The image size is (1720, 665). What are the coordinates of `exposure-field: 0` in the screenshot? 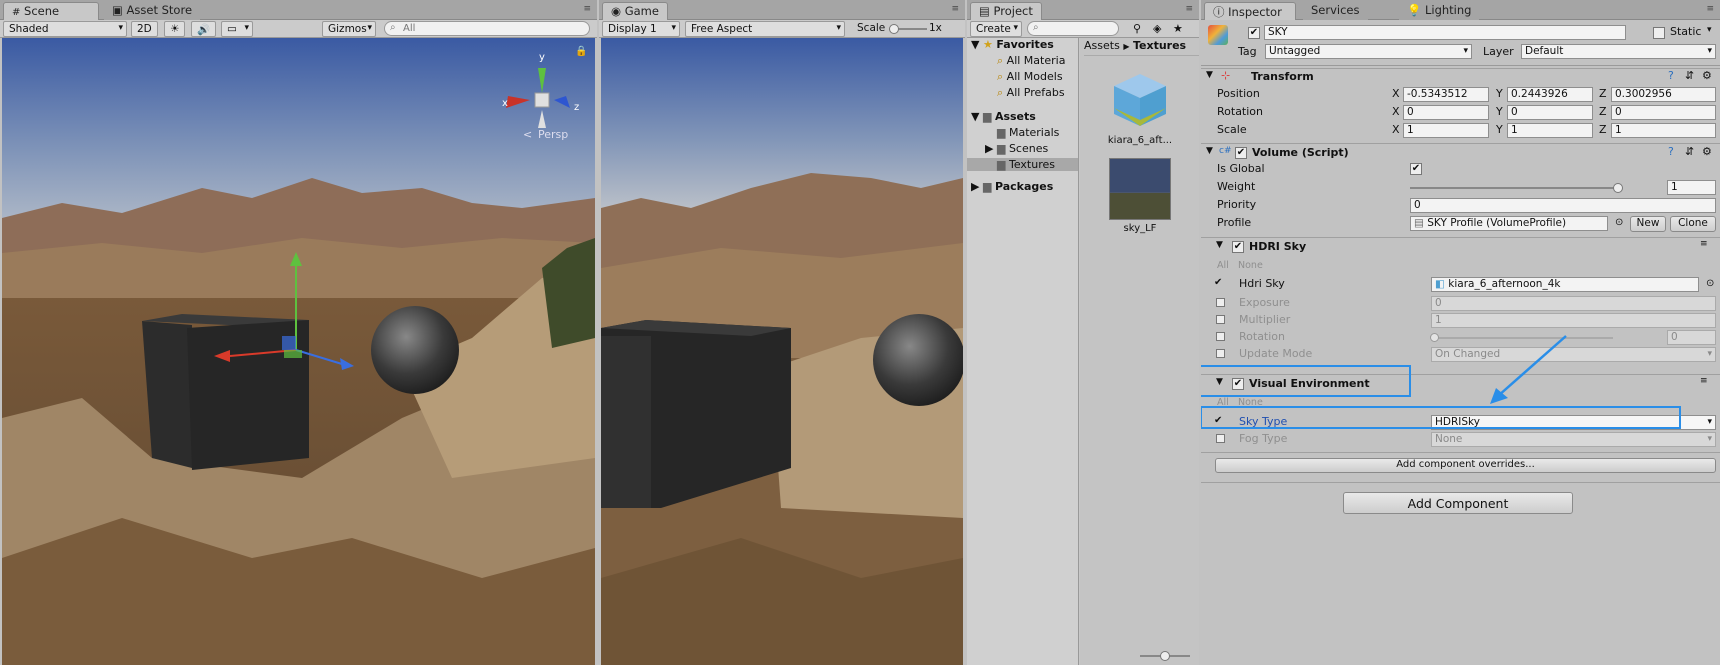 It's located at (1573, 303).